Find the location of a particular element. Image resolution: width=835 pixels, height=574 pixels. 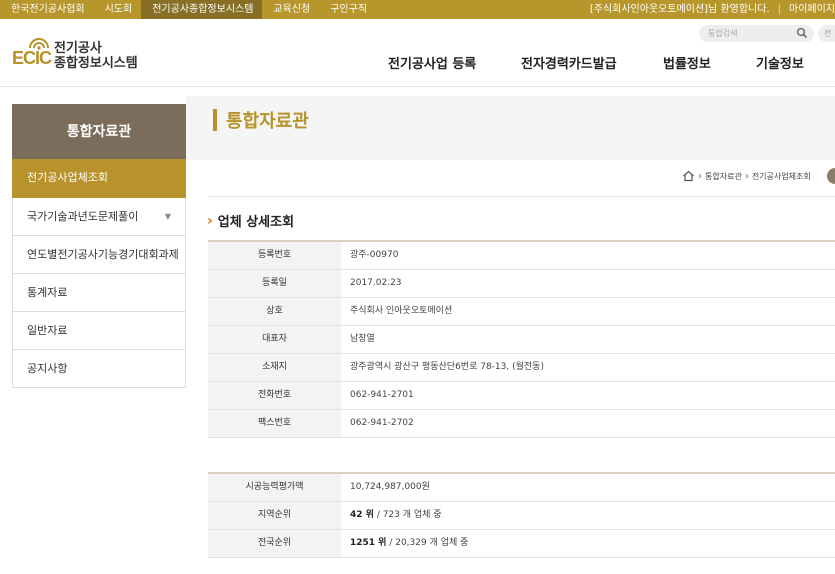

site-logo: ECIC 전기공사 종합정보시스템 is located at coordinates (87, 54).